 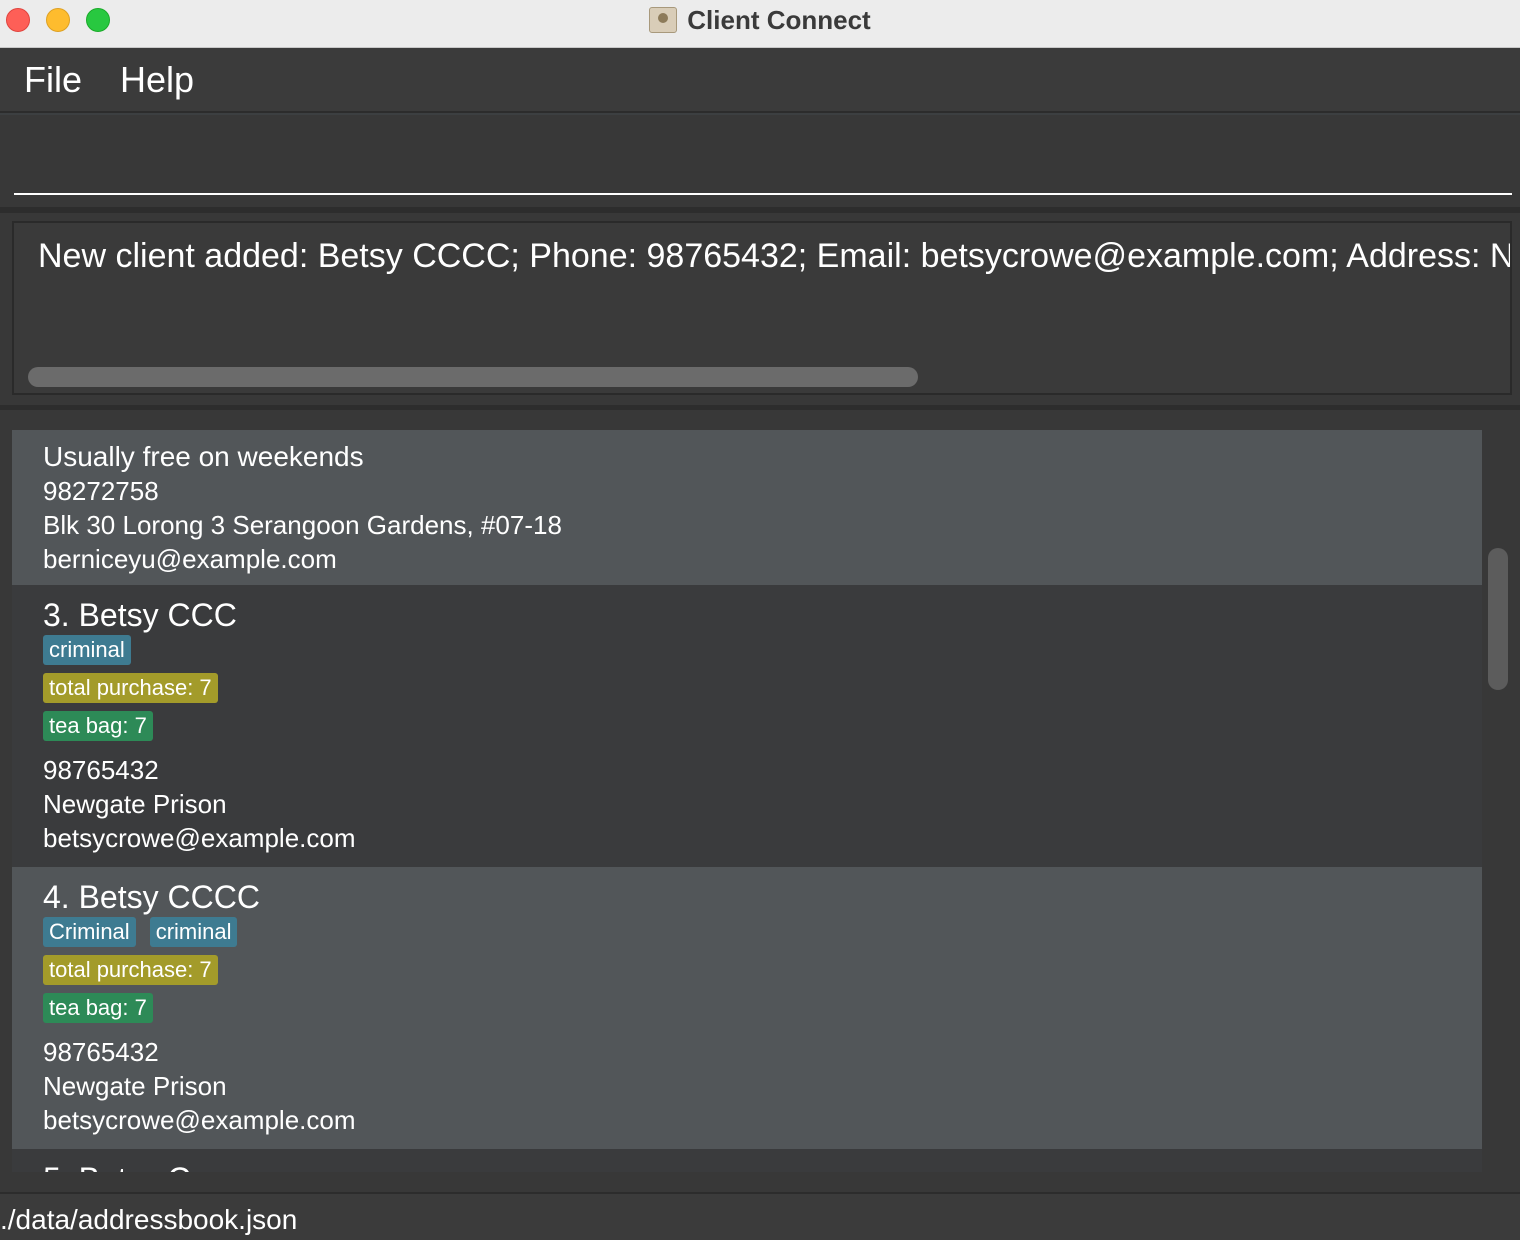 What do you see at coordinates (779, 19) in the screenshot?
I see `window-title-text: Client Connect` at bounding box center [779, 19].